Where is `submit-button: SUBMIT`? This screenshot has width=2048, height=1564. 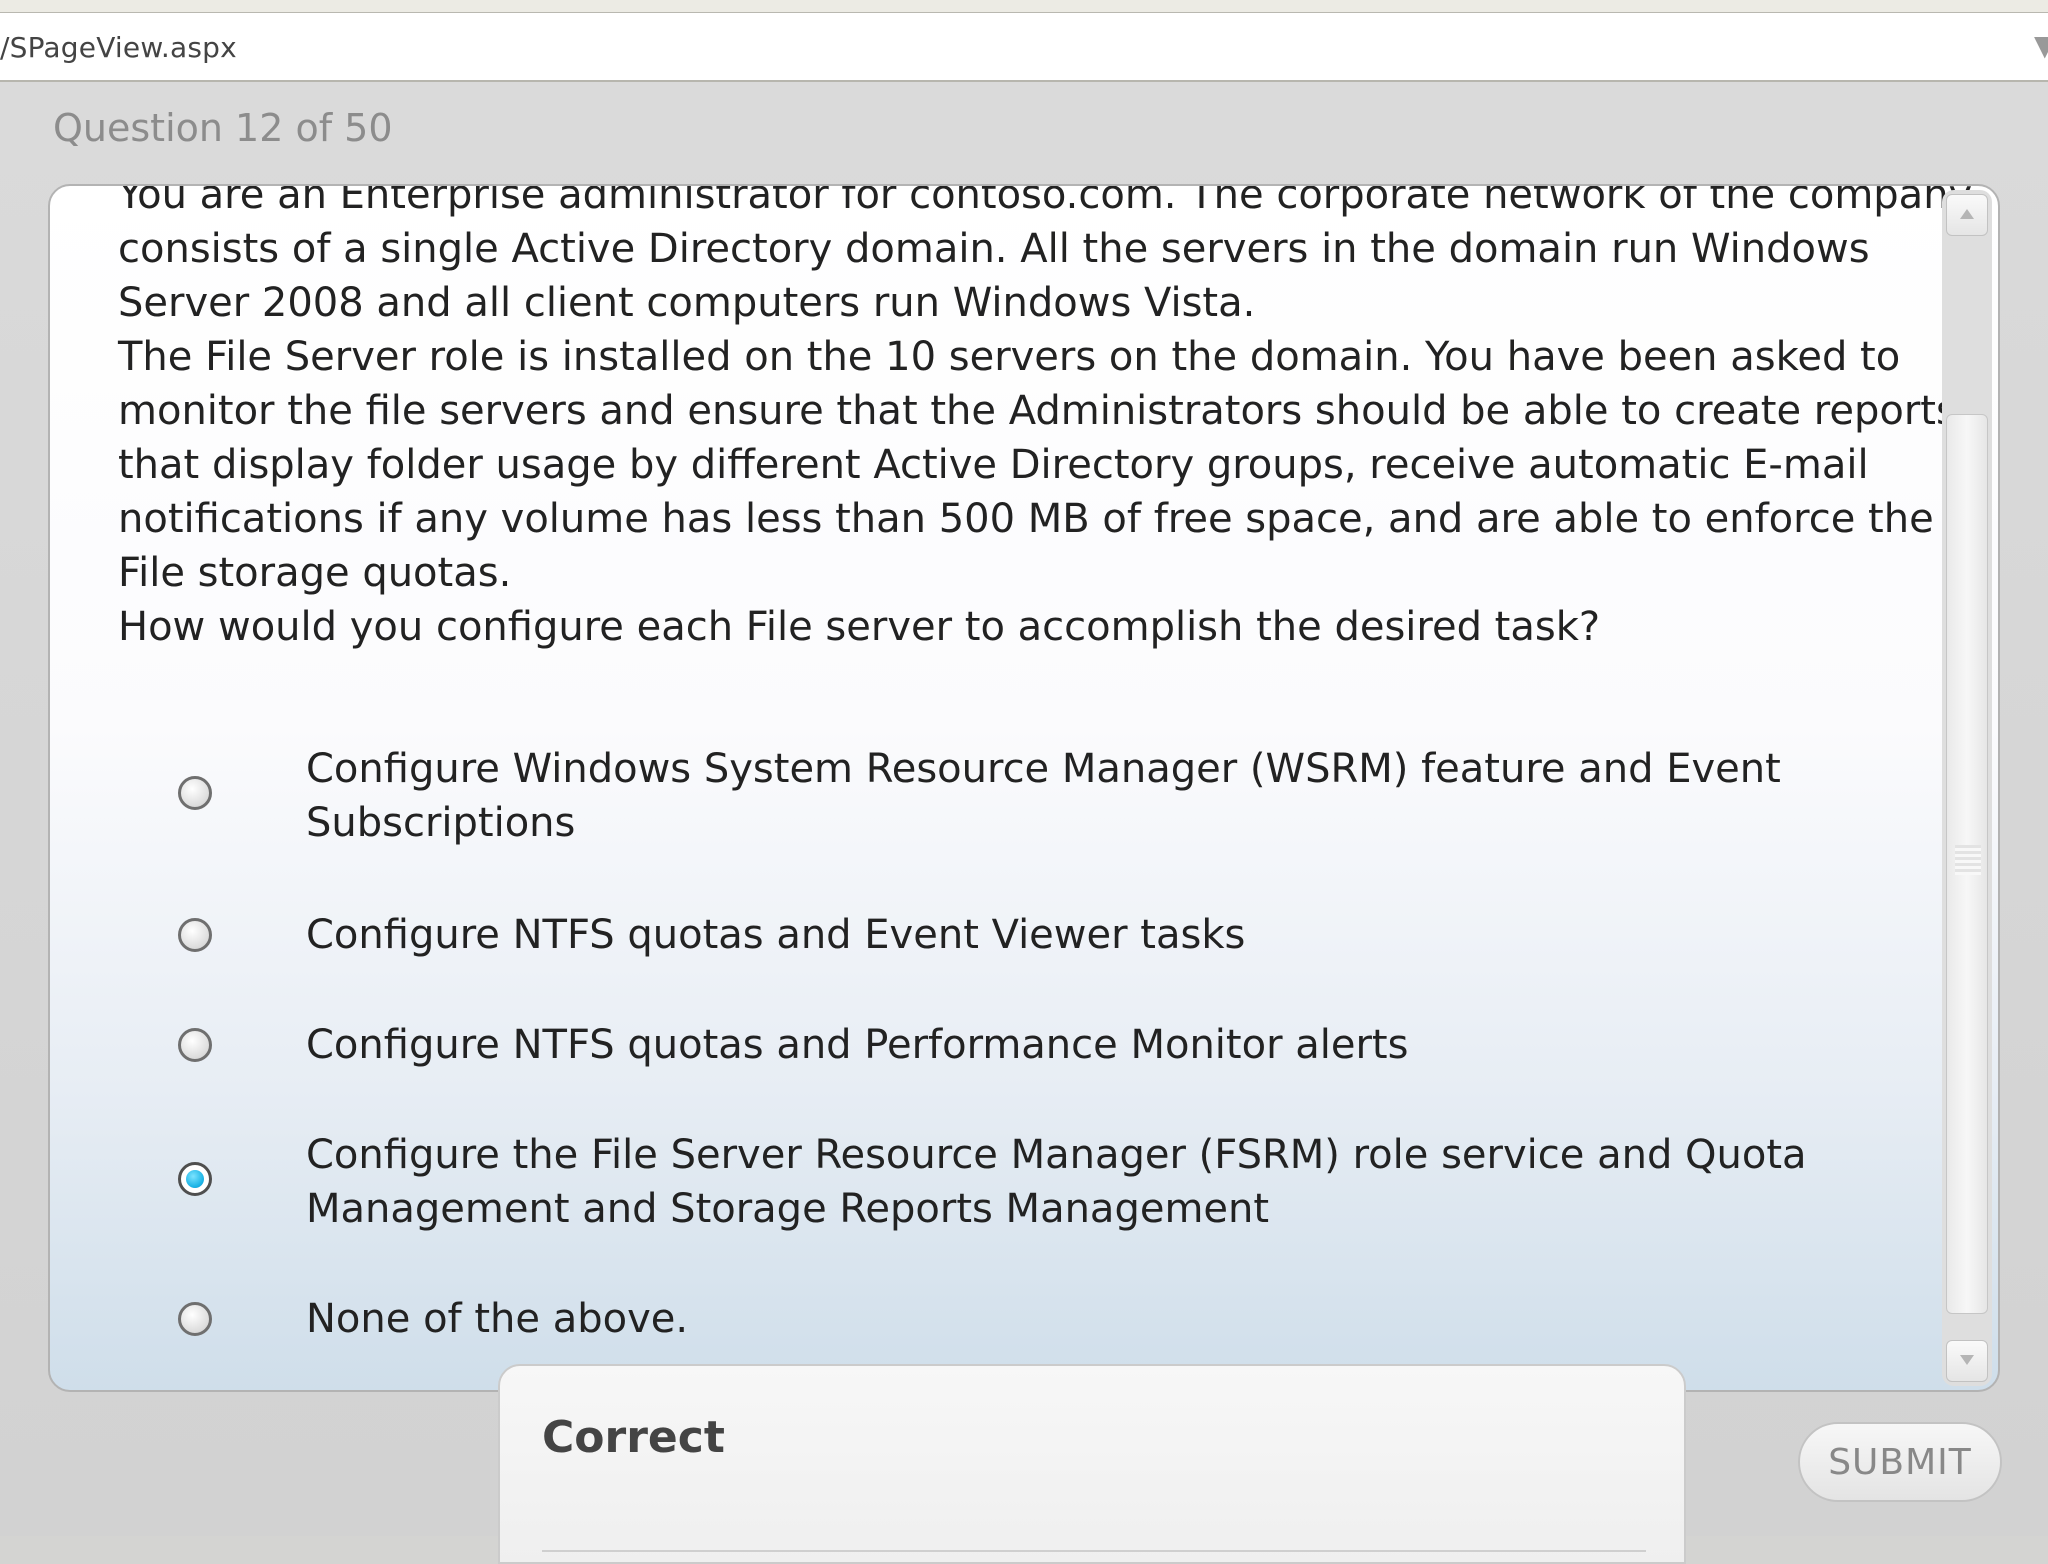
submit-button: SUBMIT is located at coordinates (1900, 1462).